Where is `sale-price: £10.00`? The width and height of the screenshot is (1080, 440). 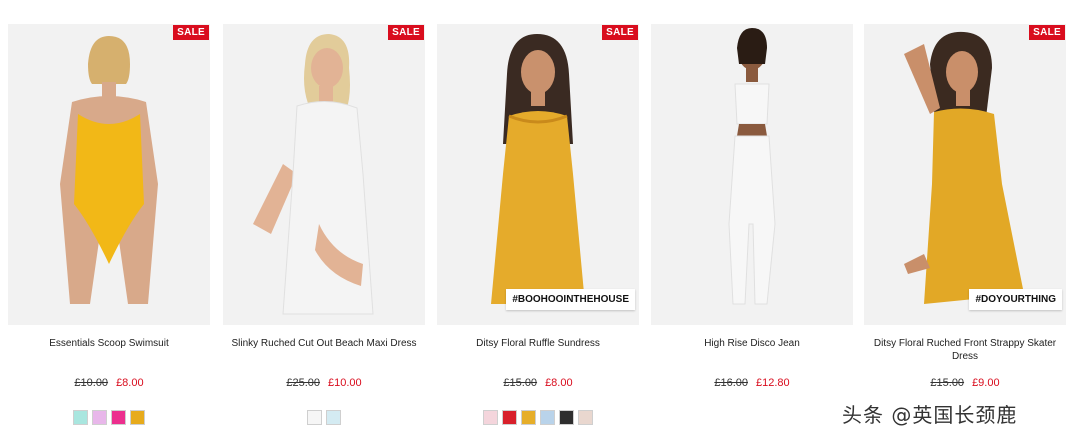 sale-price: £10.00 is located at coordinates (345, 383).